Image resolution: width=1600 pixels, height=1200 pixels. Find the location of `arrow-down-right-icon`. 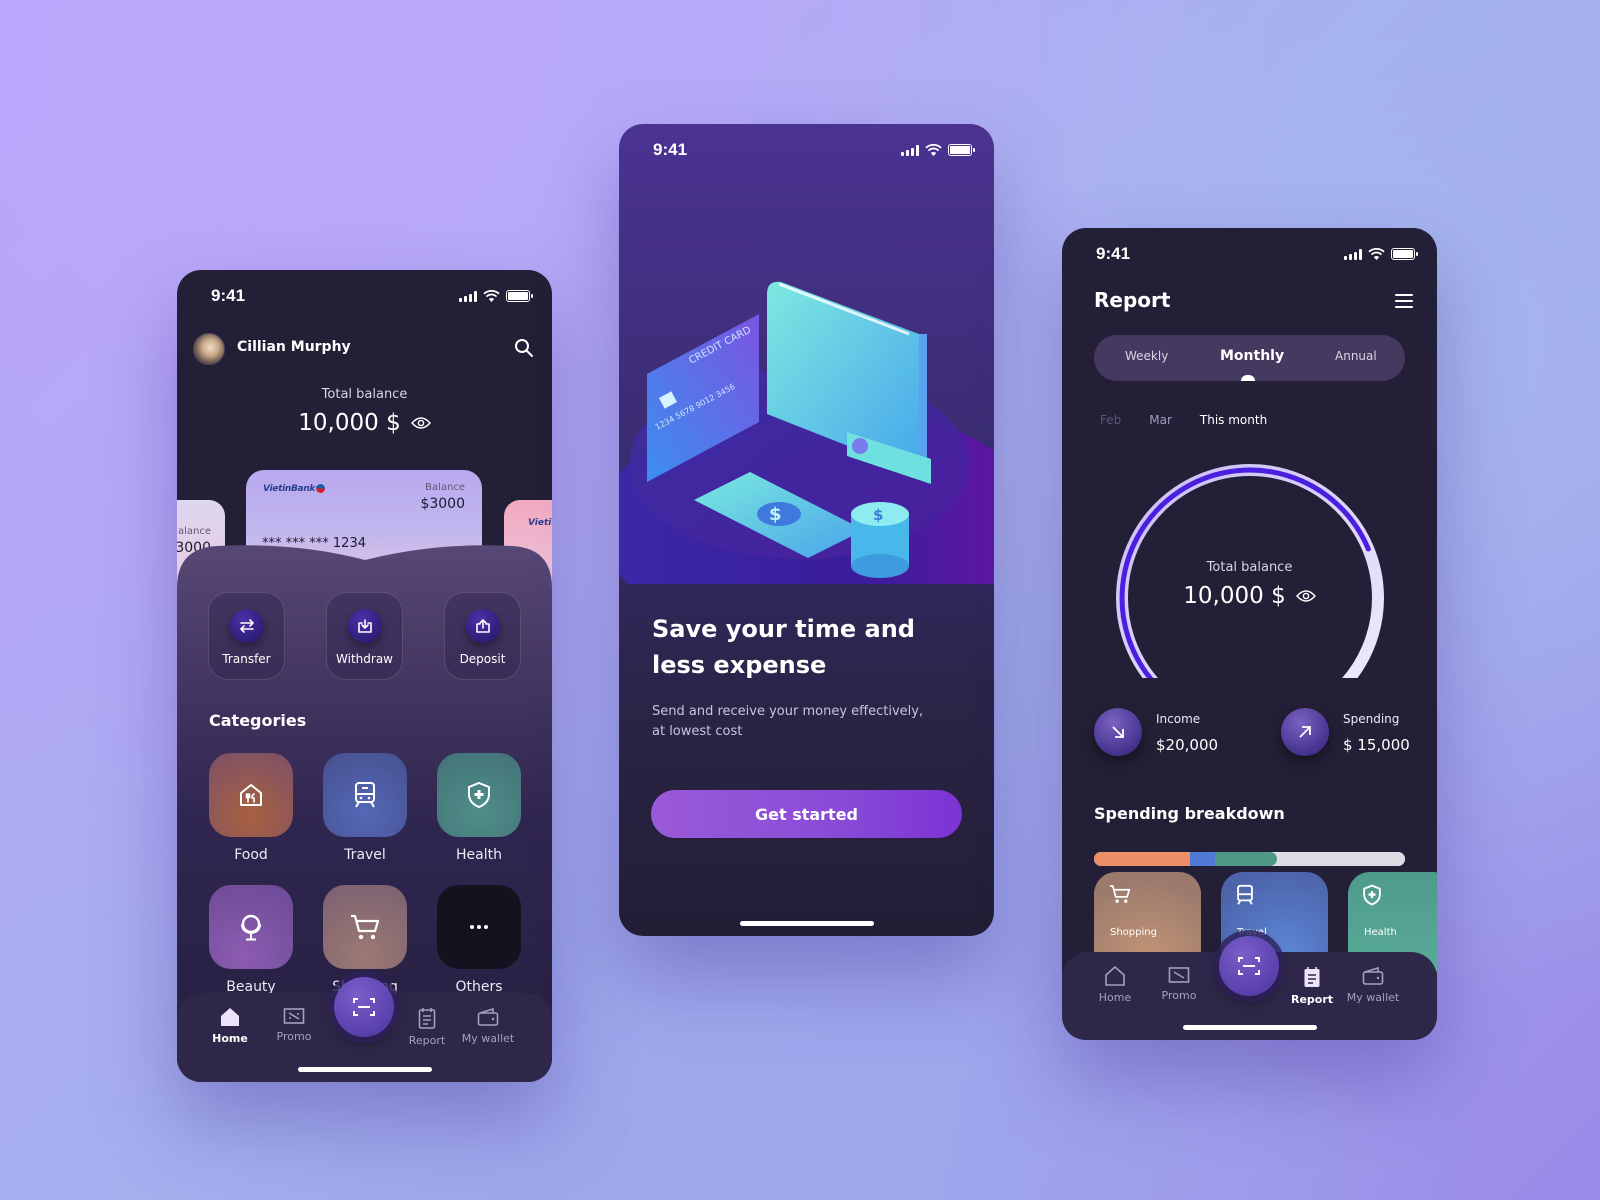

arrow-down-right-icon is located at coordinates (1118, 732).